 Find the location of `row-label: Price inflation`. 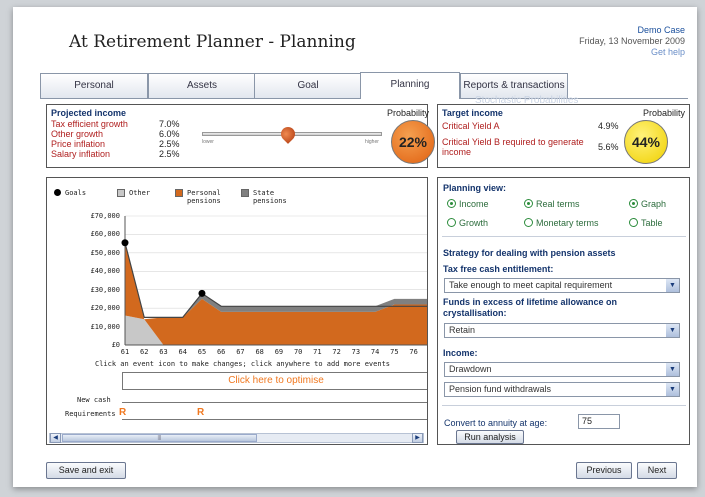

row-label: Price inflation is located at coordinates (78, 144).